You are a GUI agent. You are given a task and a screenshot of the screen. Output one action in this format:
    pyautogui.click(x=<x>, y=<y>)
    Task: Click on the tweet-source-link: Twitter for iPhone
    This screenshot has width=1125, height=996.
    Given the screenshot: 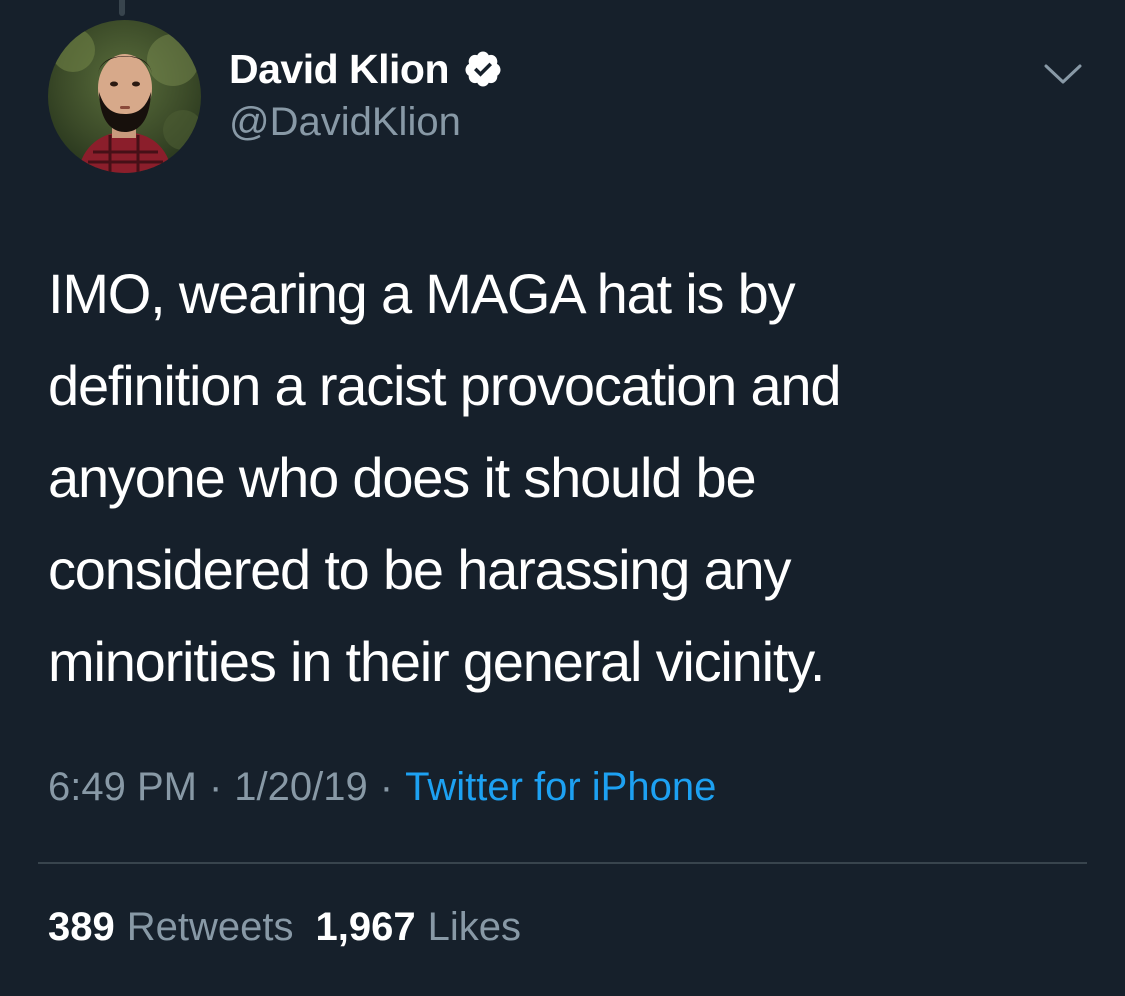 What is the action you would take?
    pyautogui.click(x=560, y=787)
    